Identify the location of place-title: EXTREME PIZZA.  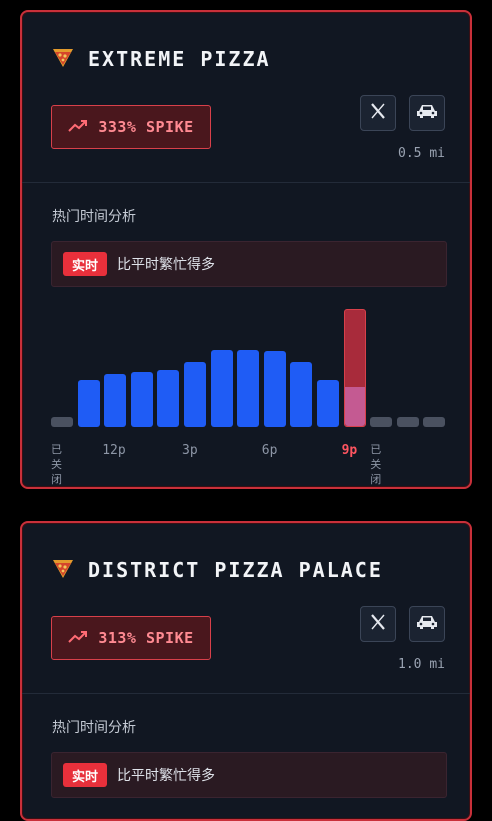
(179, 59).